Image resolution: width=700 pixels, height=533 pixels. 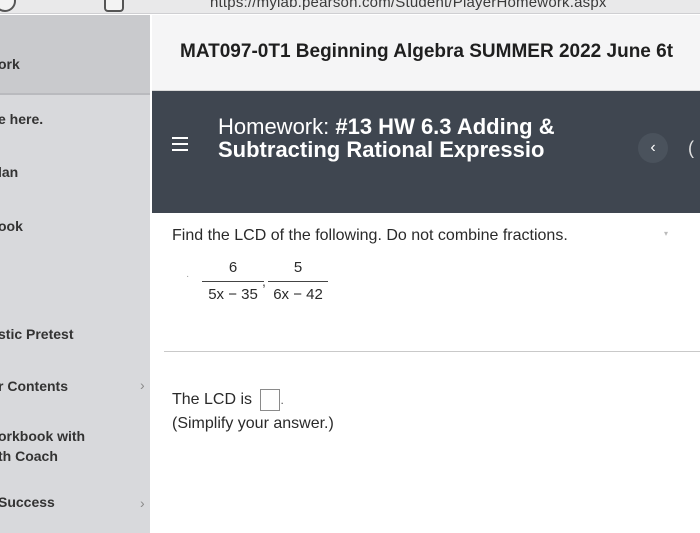 What do you see at coordinates (253, 423) in the screenshot?
I see `answer-hint: (Simplify your answer.)` at bounding box center [253, 423].